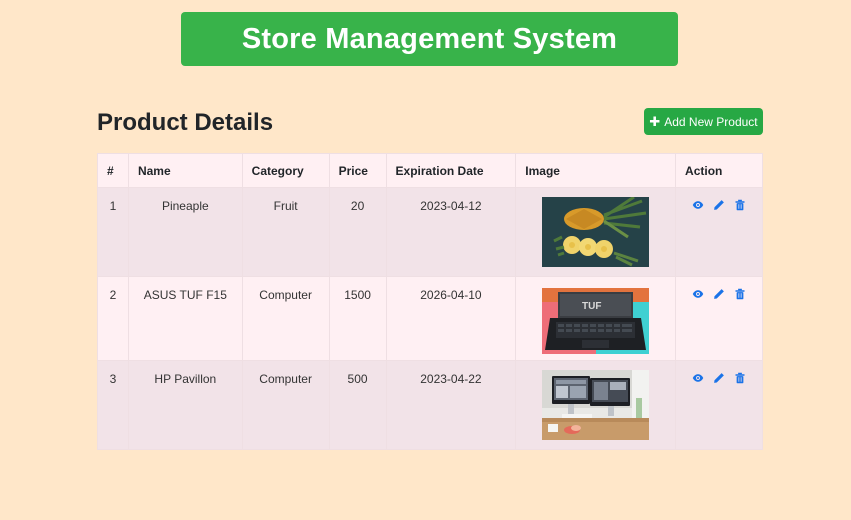 The width and height of the screenshot is (851, 520). What do you see at coordinates (357, 170) in the screenshot?
I see `column-header-price: Price` at bounding box center [357, 170].